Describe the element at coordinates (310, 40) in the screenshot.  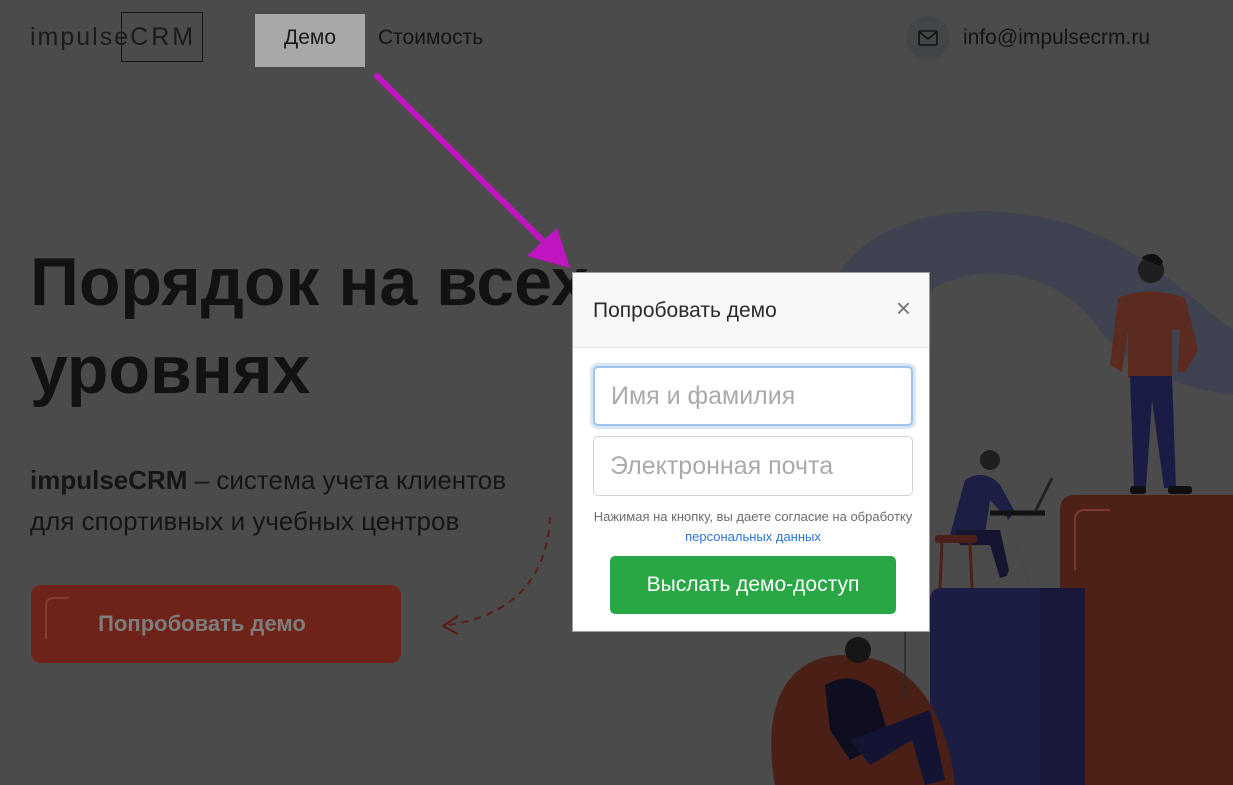
I see `nav-demo-link: Демо` at that location.